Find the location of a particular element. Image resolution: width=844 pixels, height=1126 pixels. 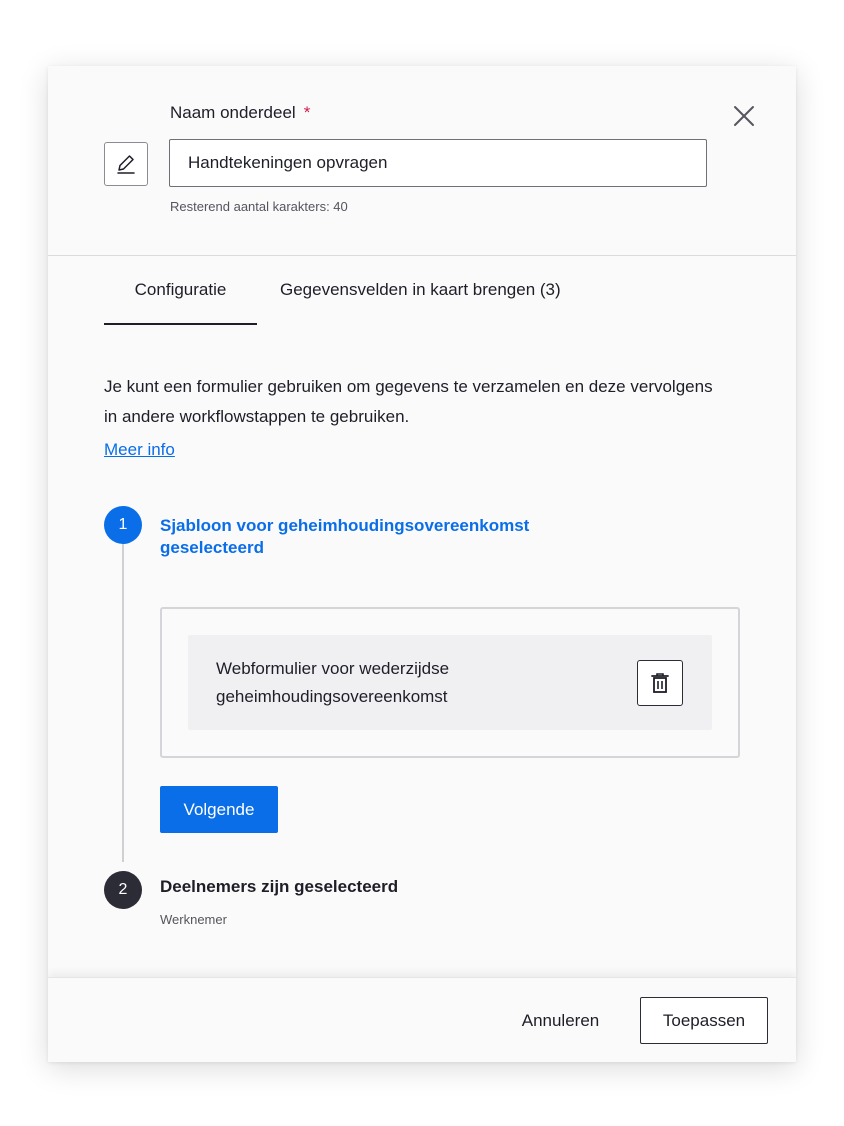

apply-button: Toepassen is located at coordinates (704, 1020).